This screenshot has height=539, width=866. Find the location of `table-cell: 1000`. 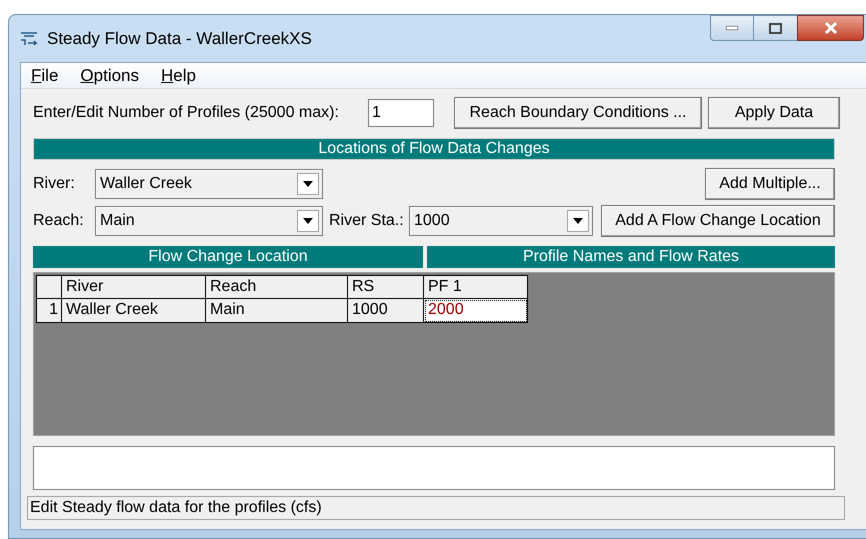

table-cell: 1000 is located at coordinates (386, 311).